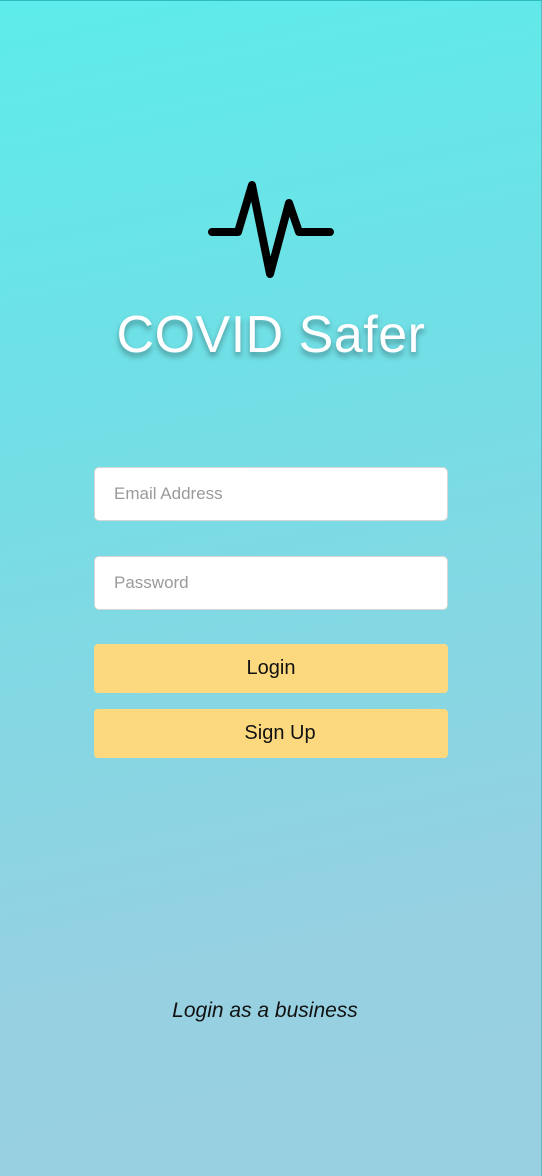 The height and width of the screenshot is (1176, 542). I want to click on login-button: Login, so click(271, 668).